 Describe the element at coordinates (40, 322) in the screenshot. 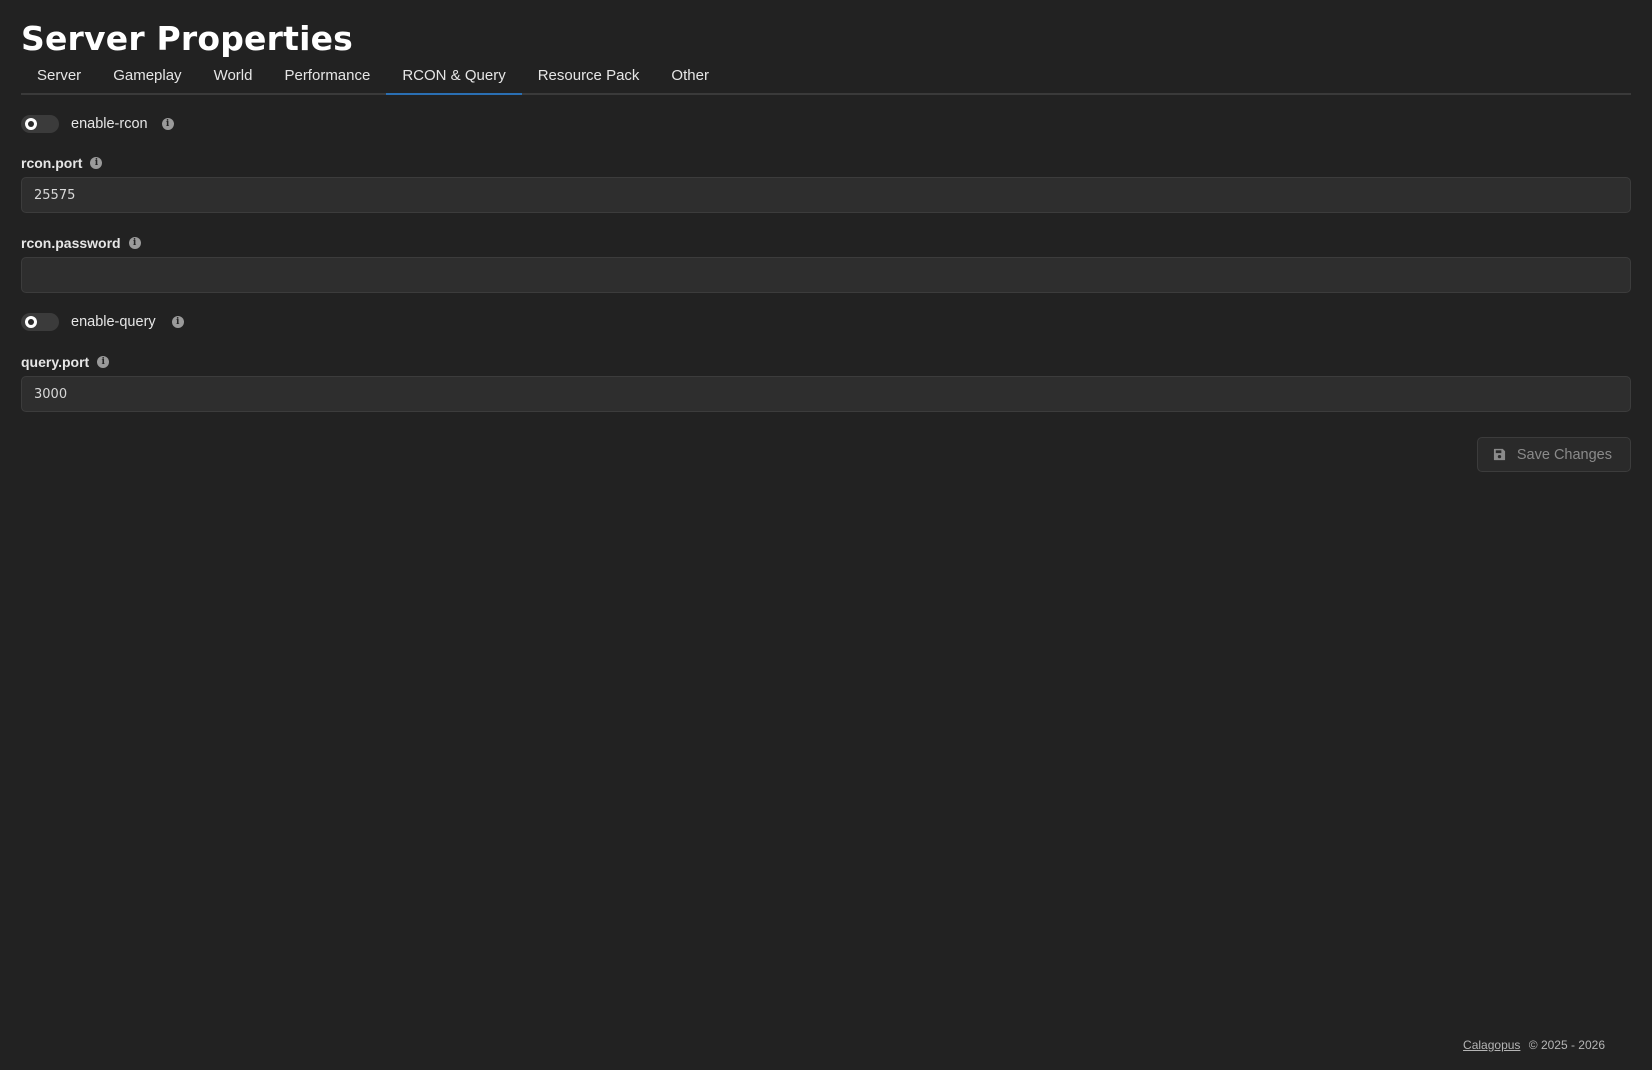

I see `enable-query-toggle` at that location.